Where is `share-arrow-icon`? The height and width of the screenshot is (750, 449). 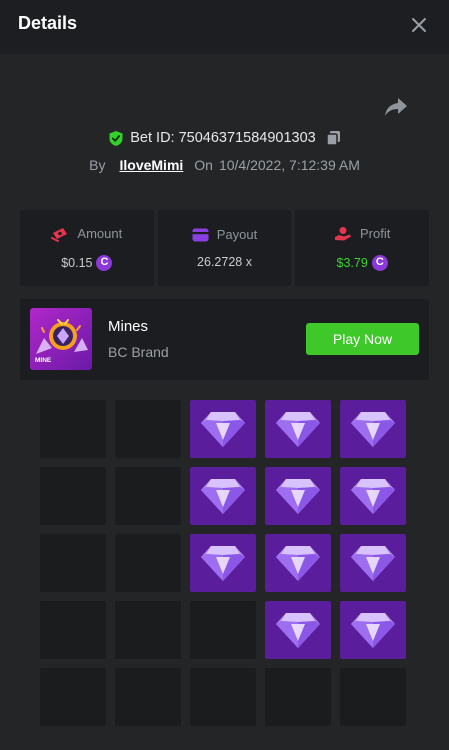
share-arrow-icon is located at coordinates (396, 107).